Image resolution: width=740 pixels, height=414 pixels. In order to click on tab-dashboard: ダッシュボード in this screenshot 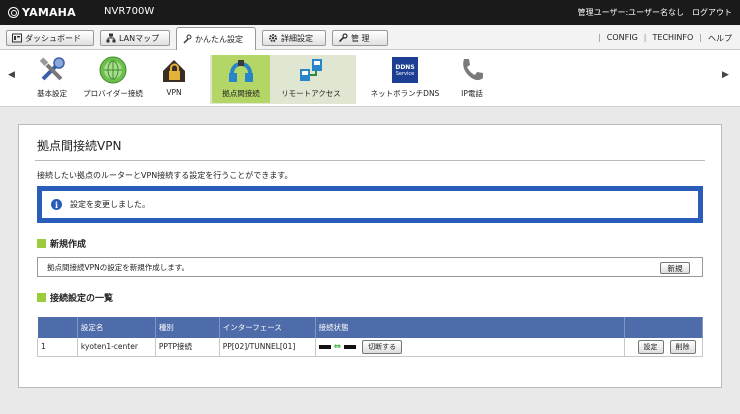, I will do `click(50, 38)`.